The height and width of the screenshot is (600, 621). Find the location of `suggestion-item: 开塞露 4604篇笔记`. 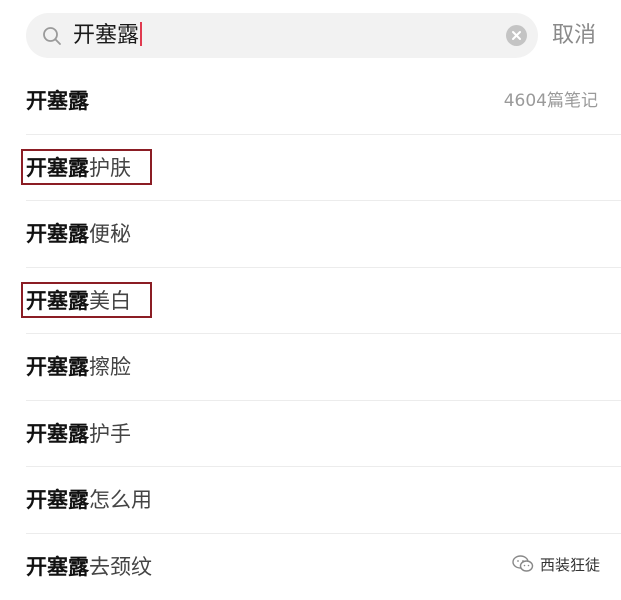

suggestion-item: 开塞露 4604篇笔记 is located at coordinates (310, 101).